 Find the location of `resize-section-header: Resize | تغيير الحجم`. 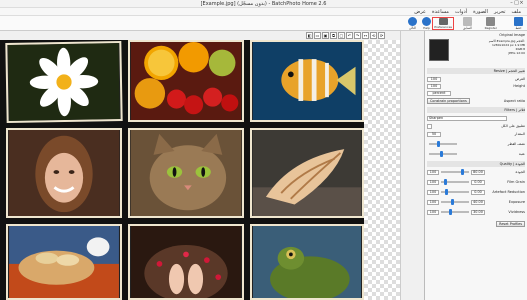

resize-section-header: Resize | تغيير الحجم is located at coordinates (476, 71).